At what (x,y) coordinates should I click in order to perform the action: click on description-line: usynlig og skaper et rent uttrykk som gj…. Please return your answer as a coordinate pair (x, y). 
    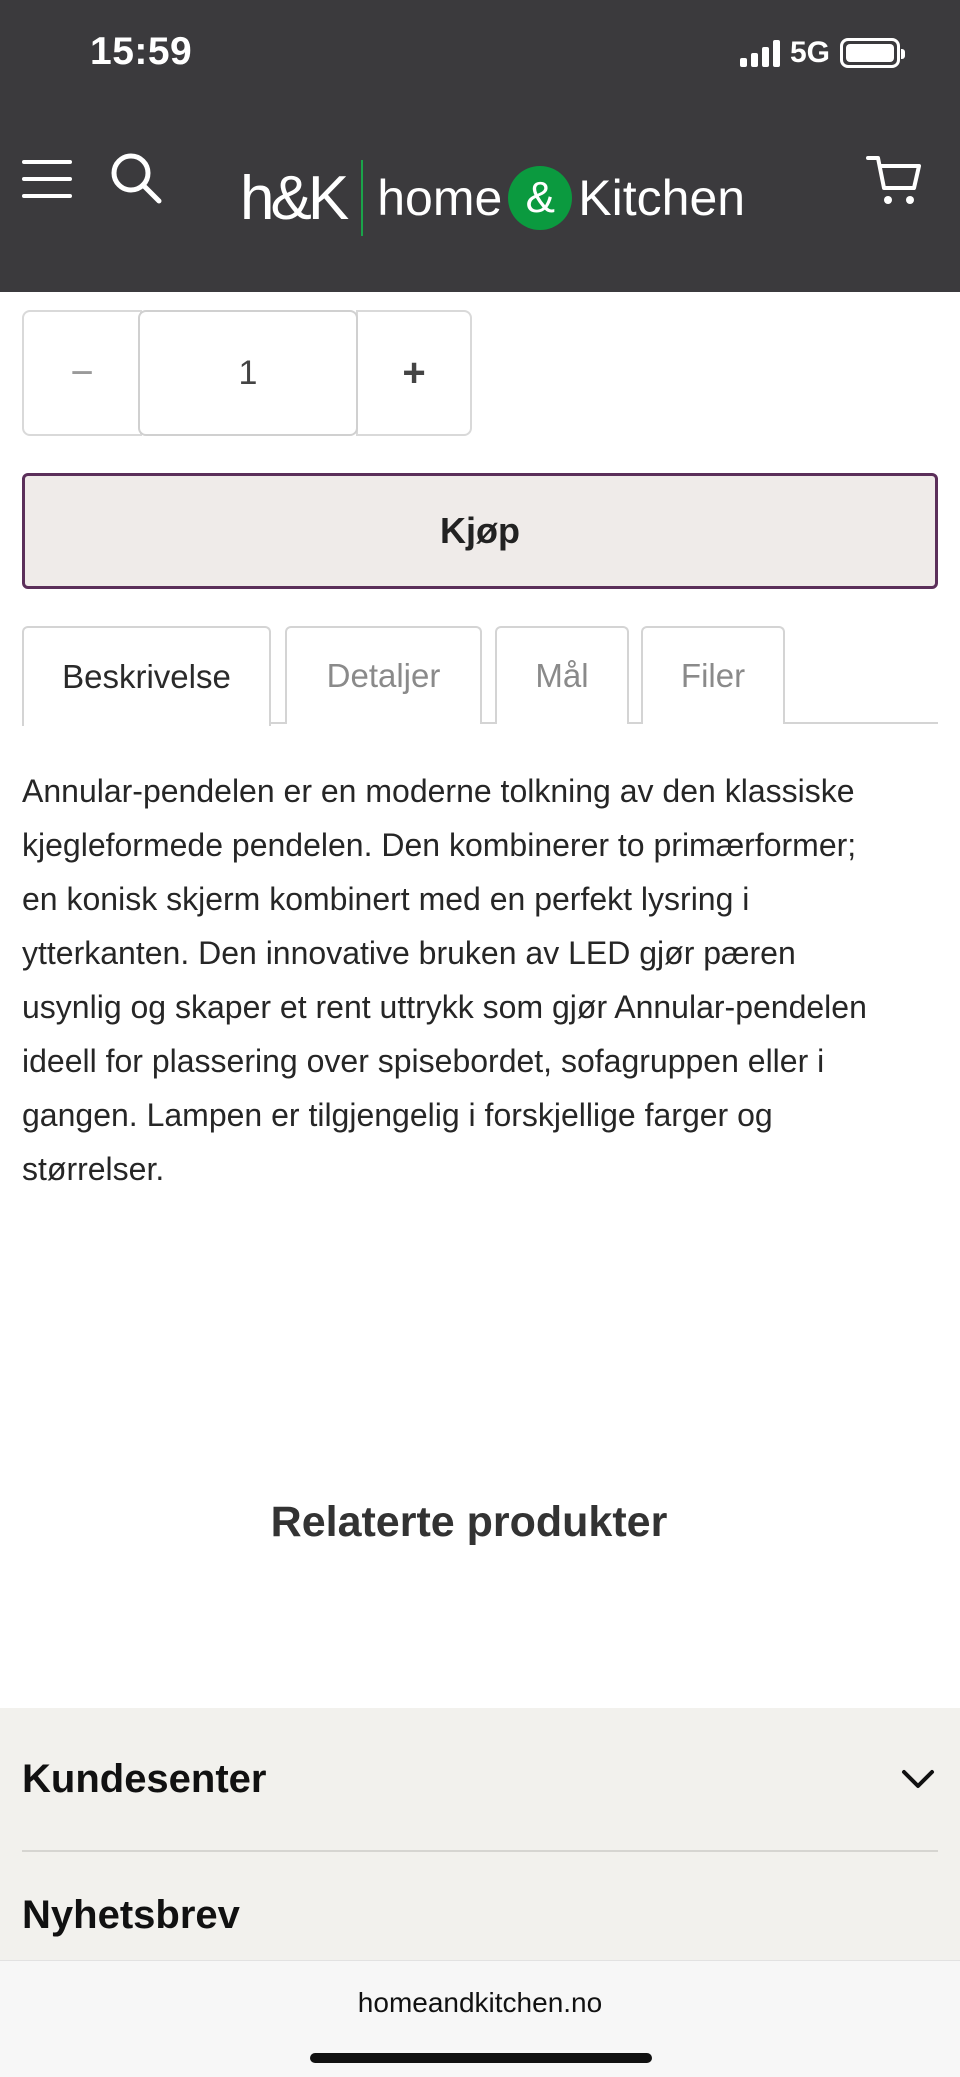
    Looking at the image, I should click on (444, 1007).